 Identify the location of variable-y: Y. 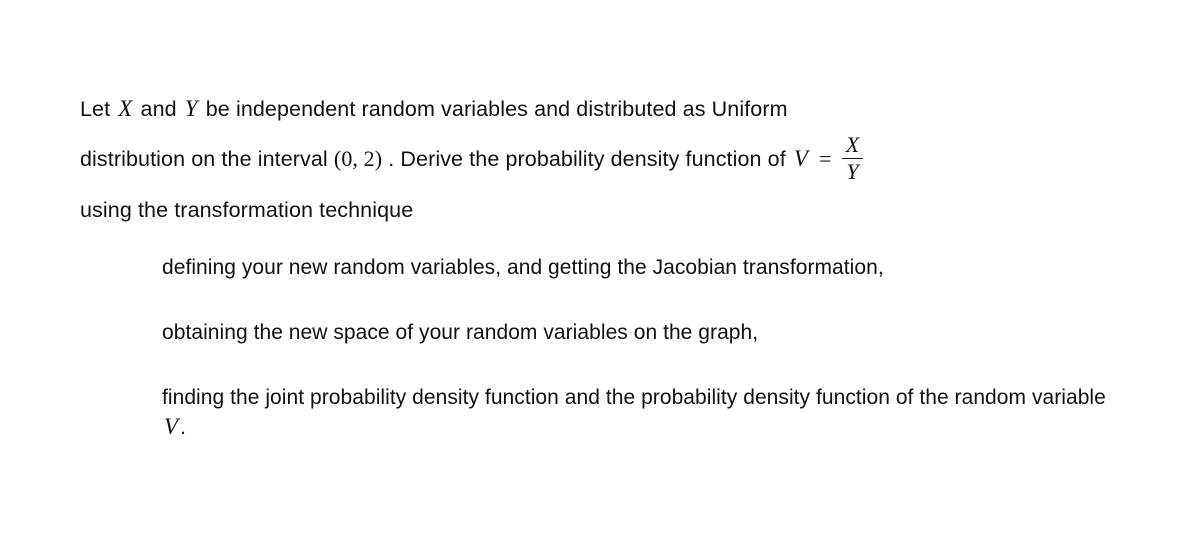
(191, 108).